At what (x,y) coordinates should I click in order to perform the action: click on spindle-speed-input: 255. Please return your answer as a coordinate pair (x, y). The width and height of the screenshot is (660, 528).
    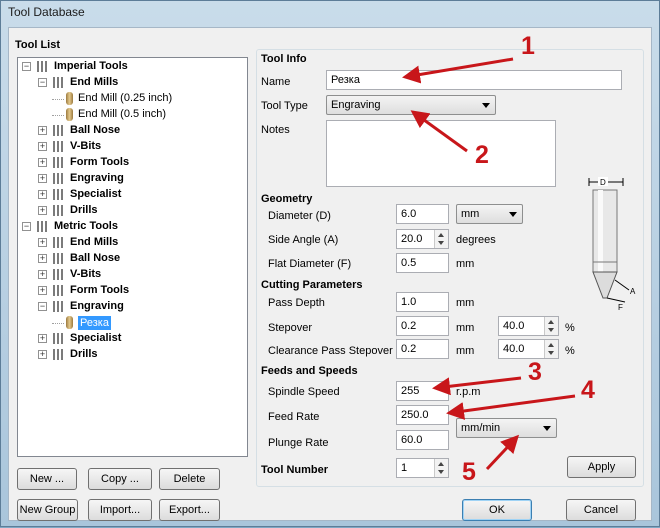
    Looking at the image, I should click on (422, 391).